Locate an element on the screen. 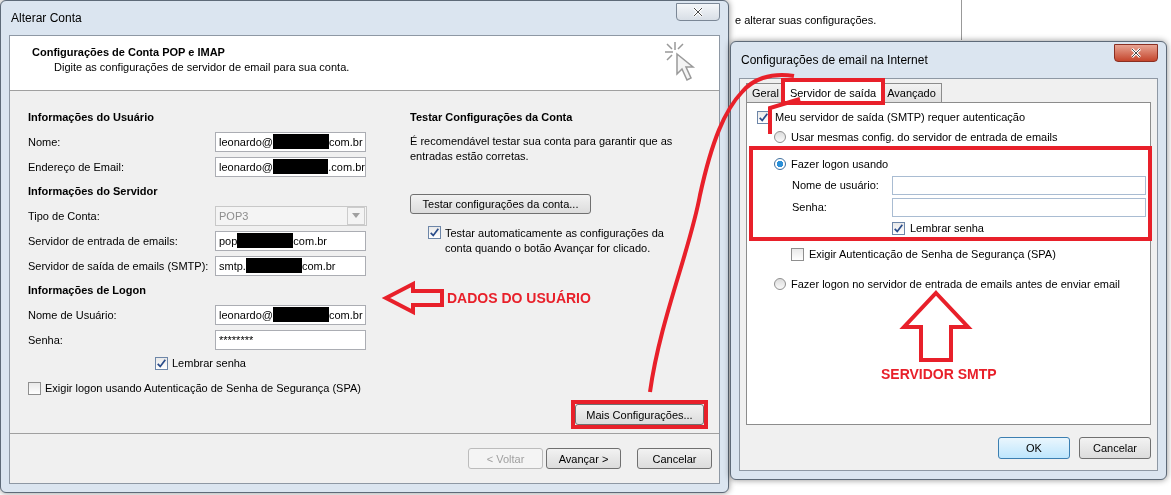  info-text: É recomendável testar sua conta para garantir que as entradas estão corretas. is located at coordinates (542, 149).